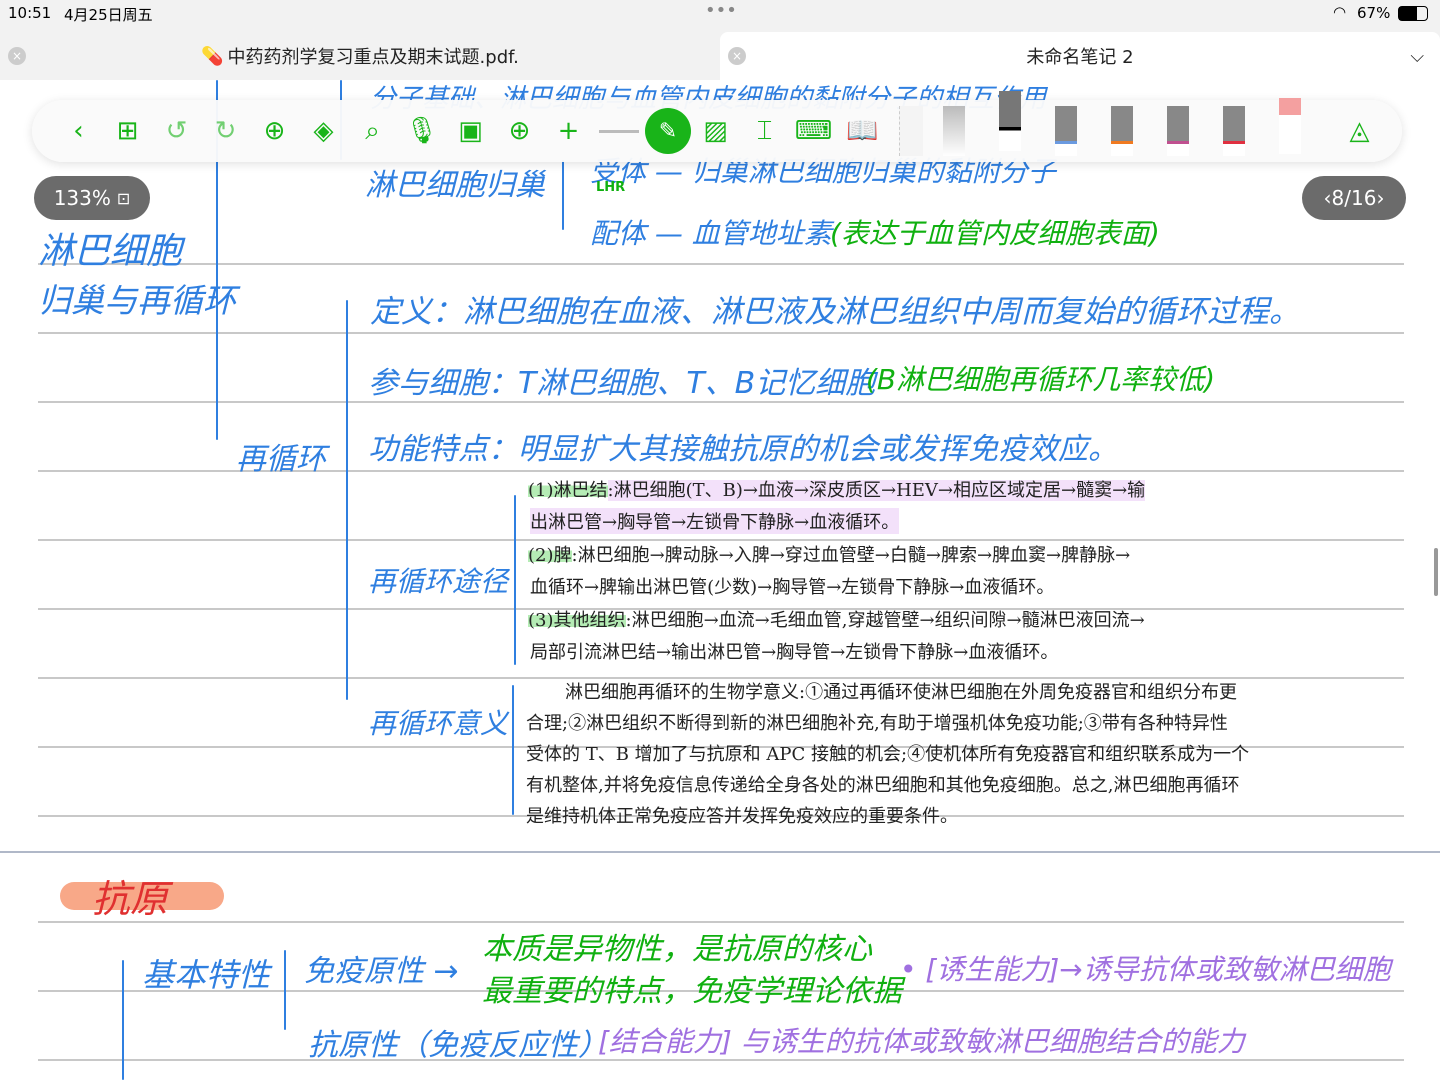 The image size is (1440, 1080). What do you see at coordinates (455, 185) in the screenshot?
I see `note-text: 淋巴细胞归巢` at bounding box center [455, 185].